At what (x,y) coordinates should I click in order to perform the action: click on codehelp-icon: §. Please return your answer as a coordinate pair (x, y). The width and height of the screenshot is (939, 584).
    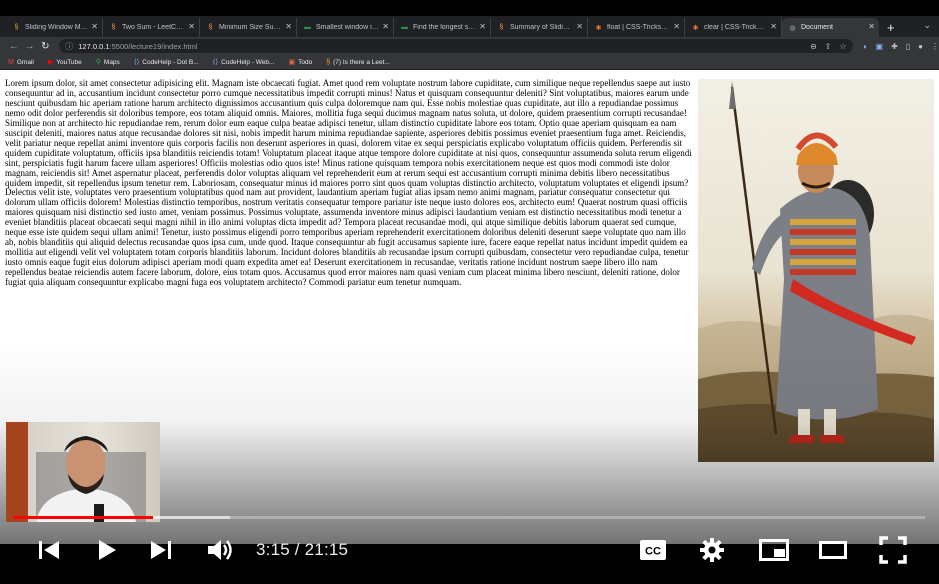
    Looking at the image, I should click on (16, 27).